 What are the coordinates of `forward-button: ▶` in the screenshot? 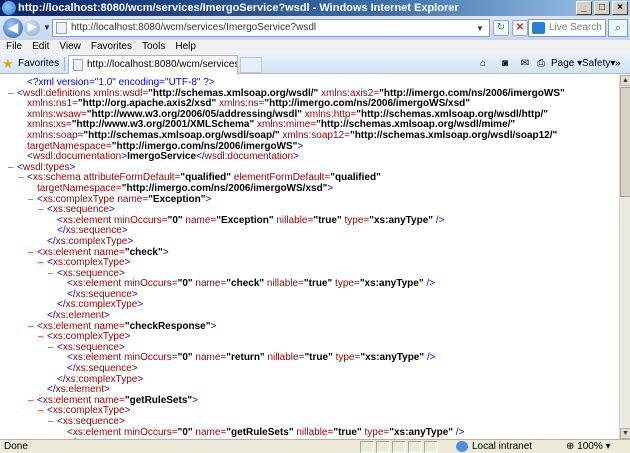 It's located at (32, 28).